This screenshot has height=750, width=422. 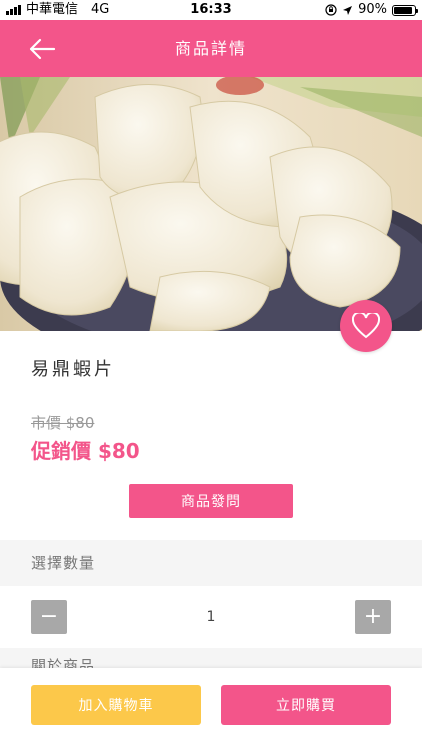 I want to click on page-title: 商品詳情, so click(x=210, y=48).